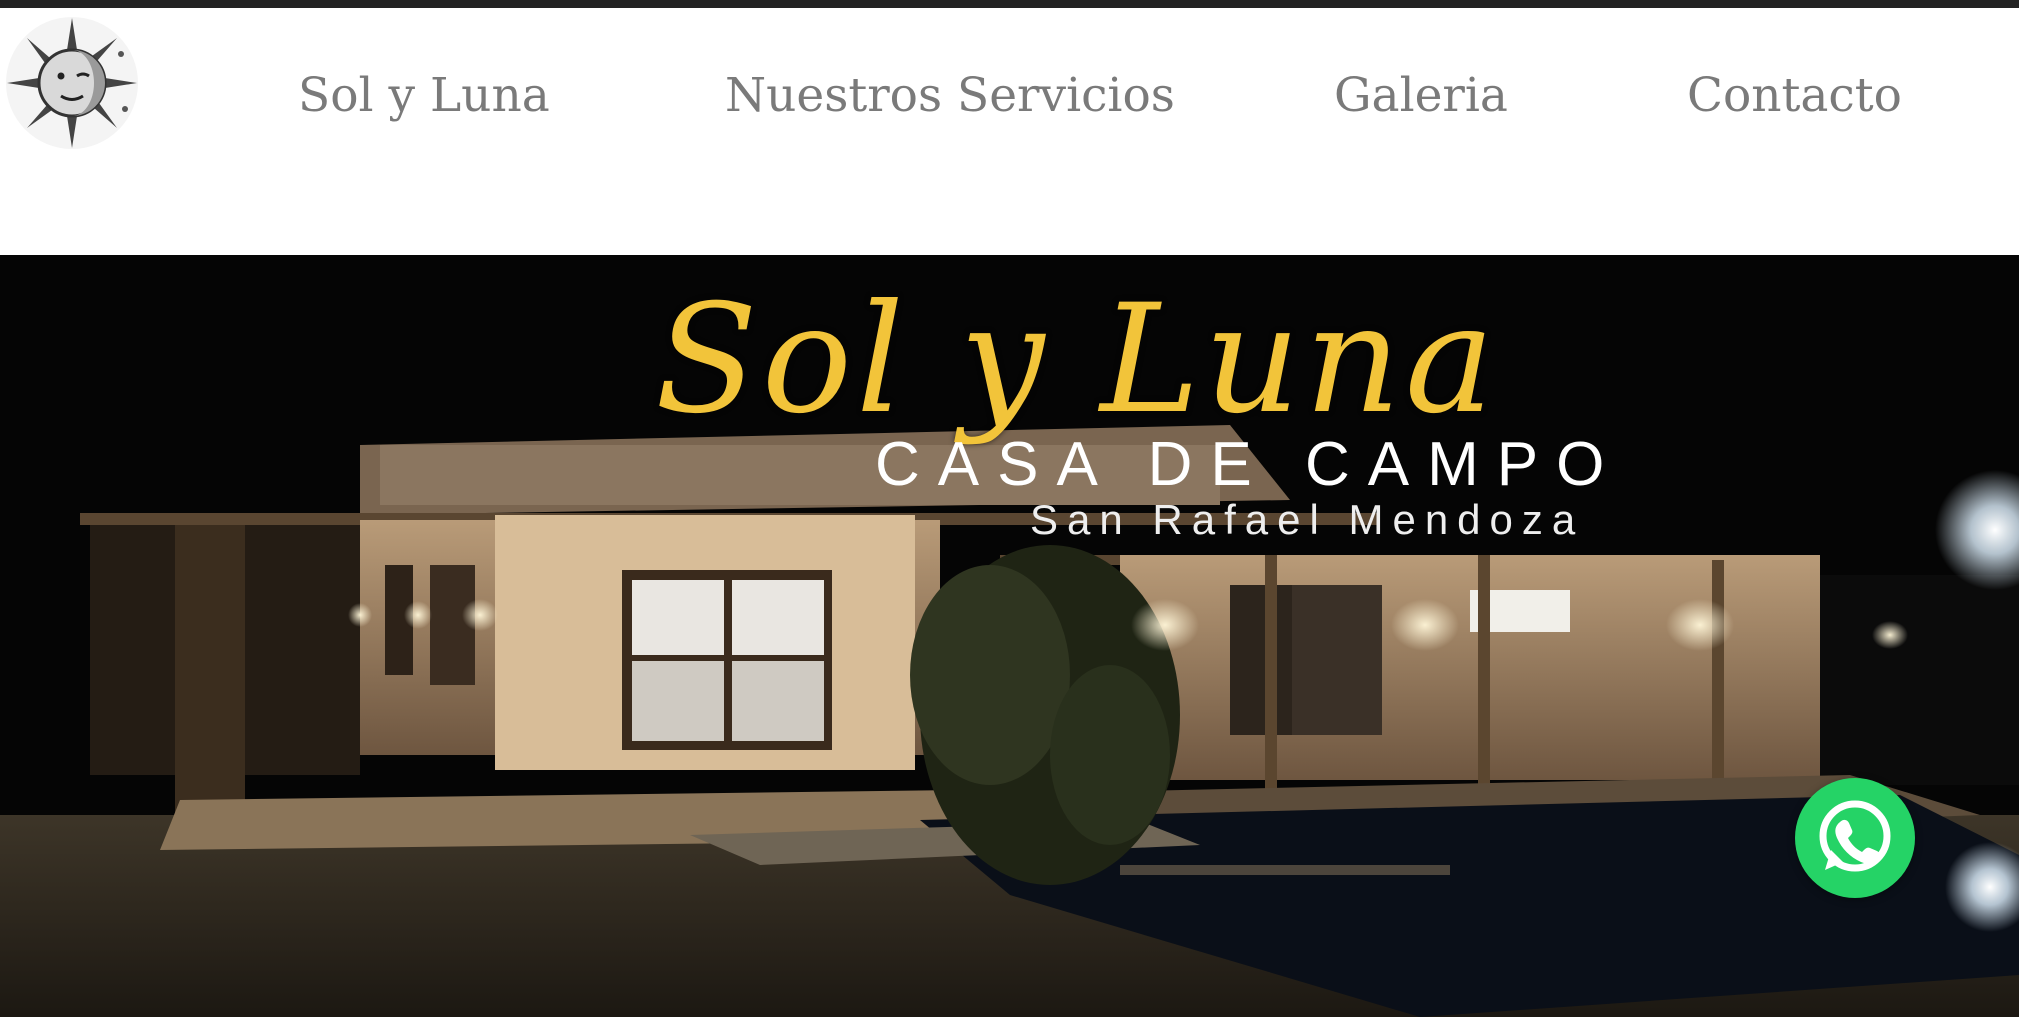 The image size is (2019, 1017). I want to click on nav-link-nuestros-servicios: Nuestros Servicios, so click(950, 96).